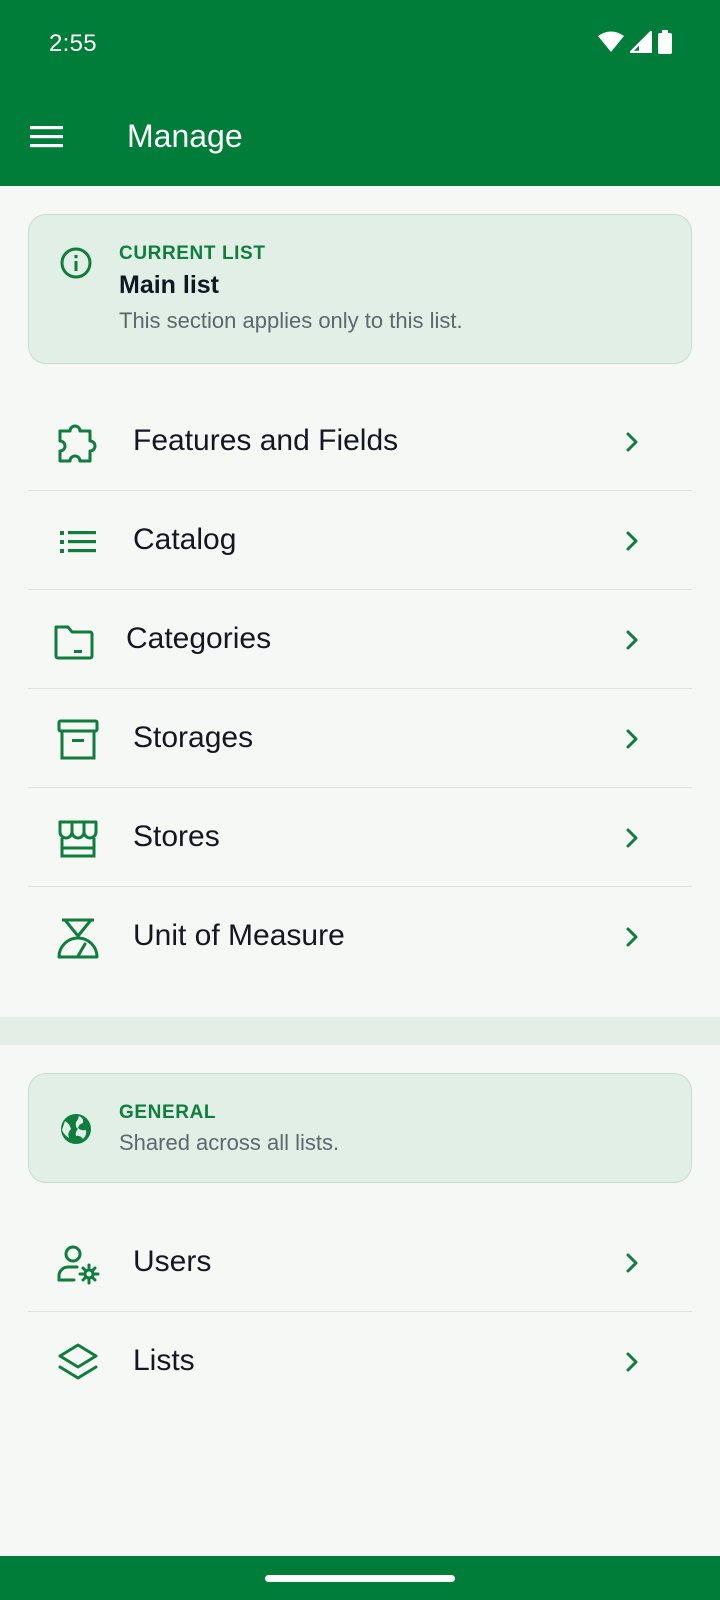  I want to click on layers-icon, so click(78, 1361).